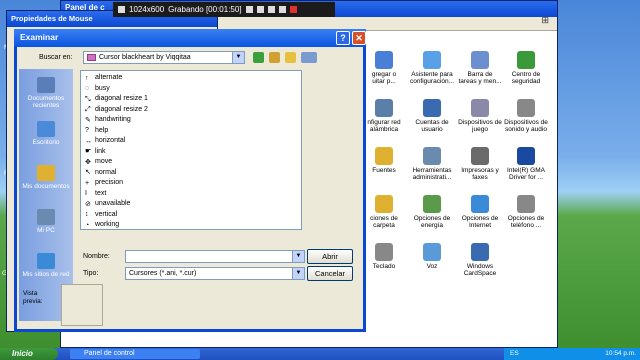 The height and width of the screenshot is (360, 640). What do you see at coordinates (116, 110) in the screenshot?
I see `file-list-item: ⤢ diagonal resize 2` at bounding box center [116, 110].